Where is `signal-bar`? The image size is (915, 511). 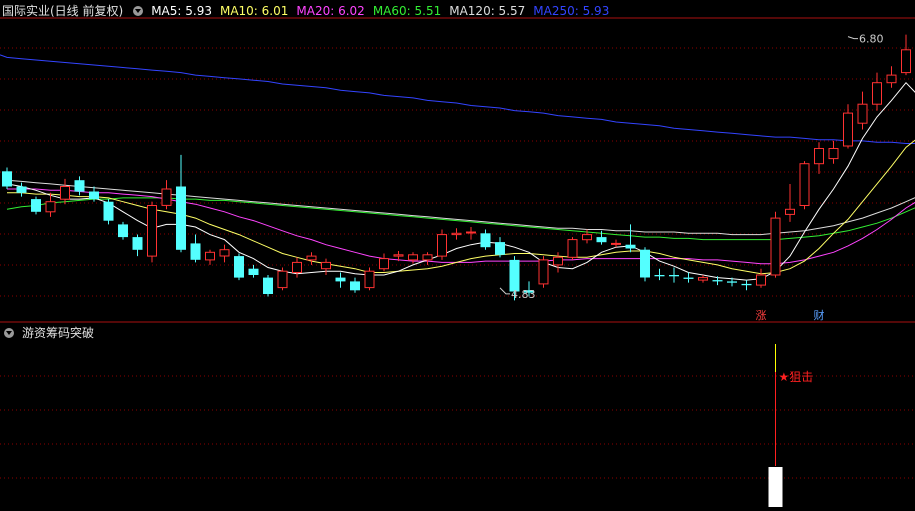
signal-bar is located at coordinates (775, 487).